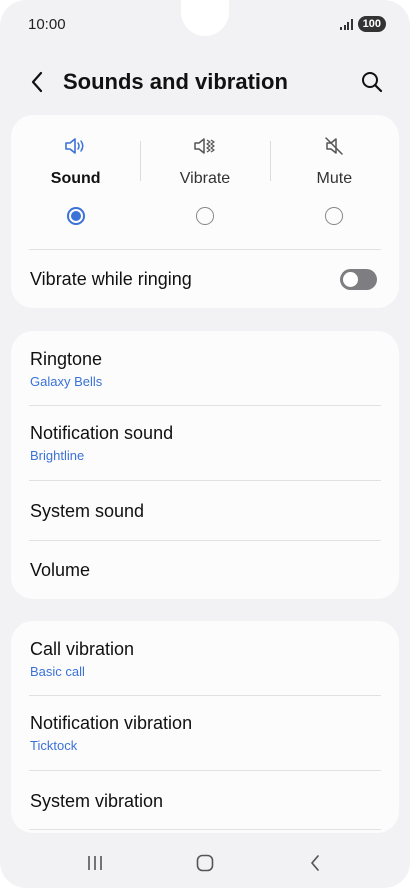  I want to click on mode-option-sound: Sound, so click(75, 180).